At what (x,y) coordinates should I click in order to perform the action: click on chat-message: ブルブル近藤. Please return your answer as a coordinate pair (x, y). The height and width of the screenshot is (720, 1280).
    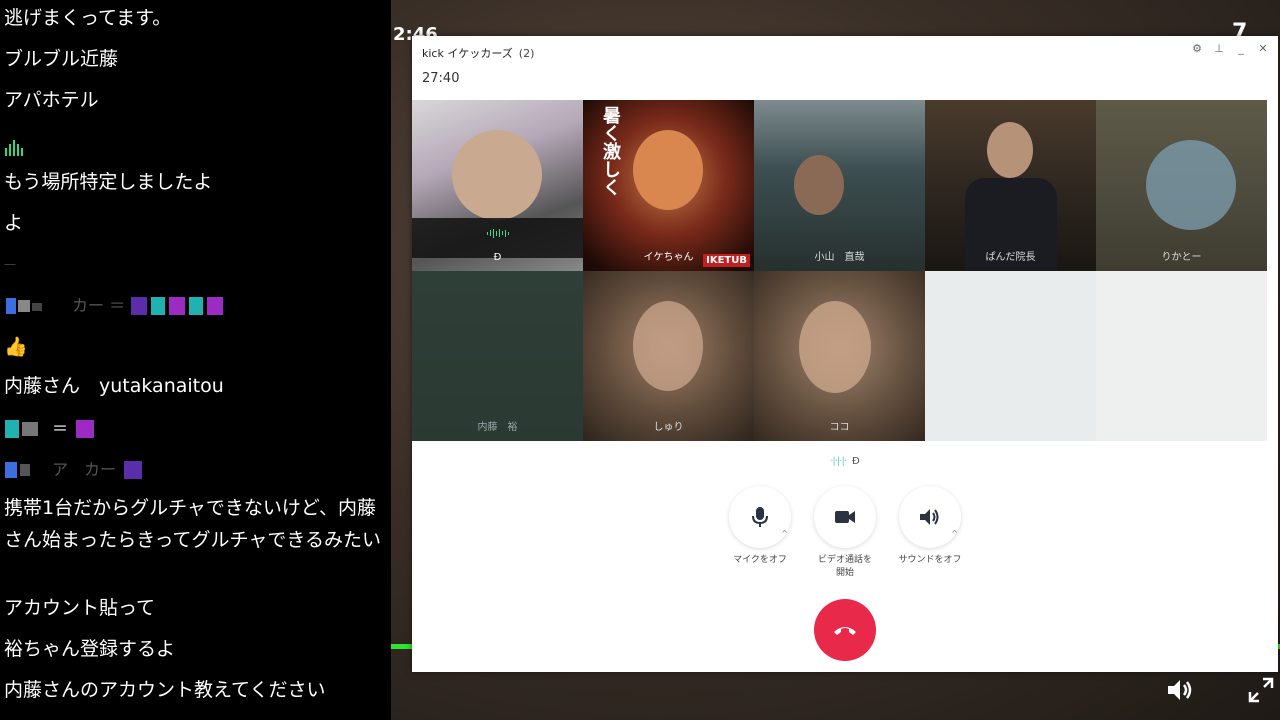
    Looking at the image, I should click on (61, 59).